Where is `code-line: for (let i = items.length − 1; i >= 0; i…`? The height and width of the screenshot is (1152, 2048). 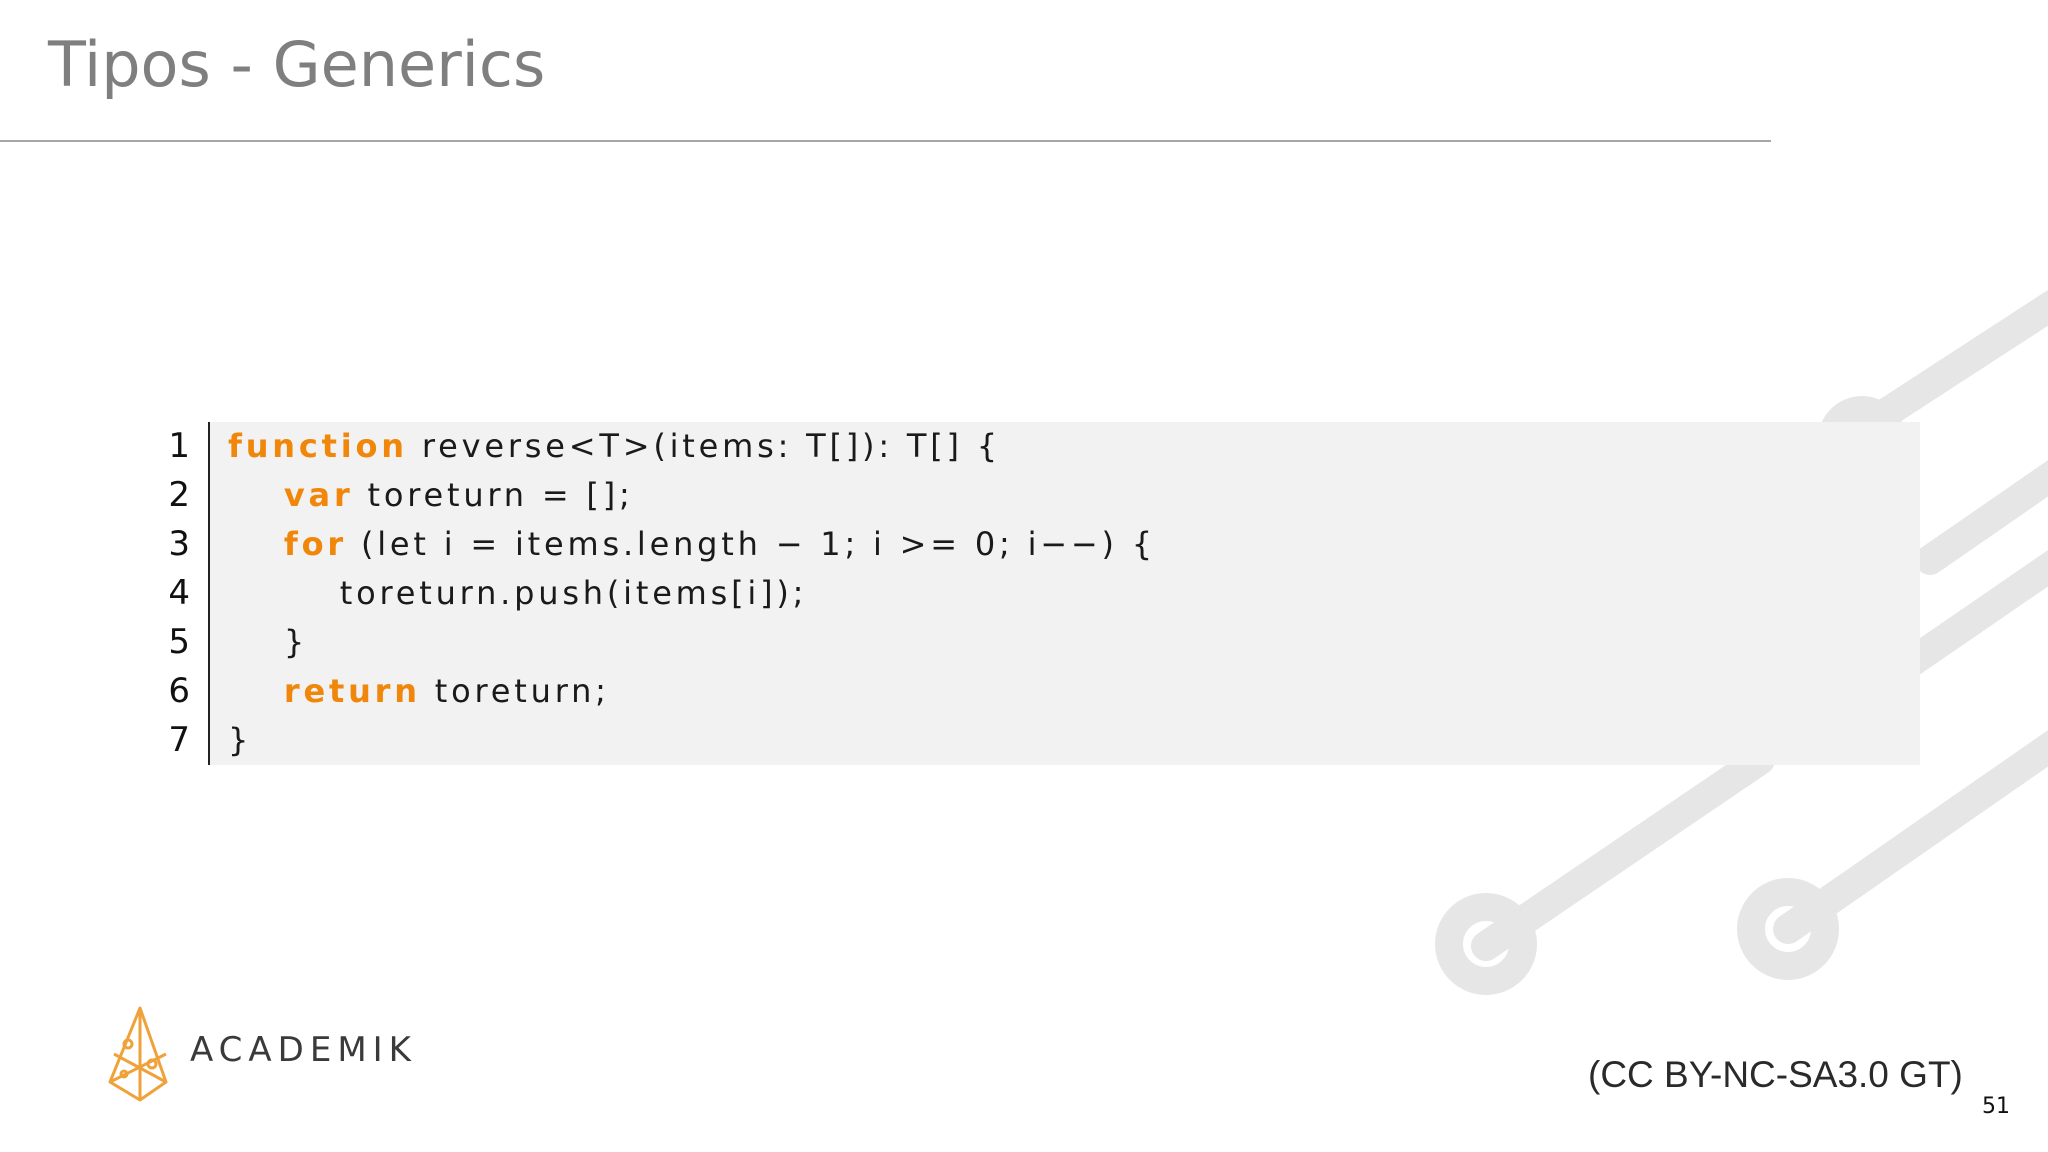 code-line: for (let i = items.length − 1; i >= 0; i… is located at coordinates (1068, 544).